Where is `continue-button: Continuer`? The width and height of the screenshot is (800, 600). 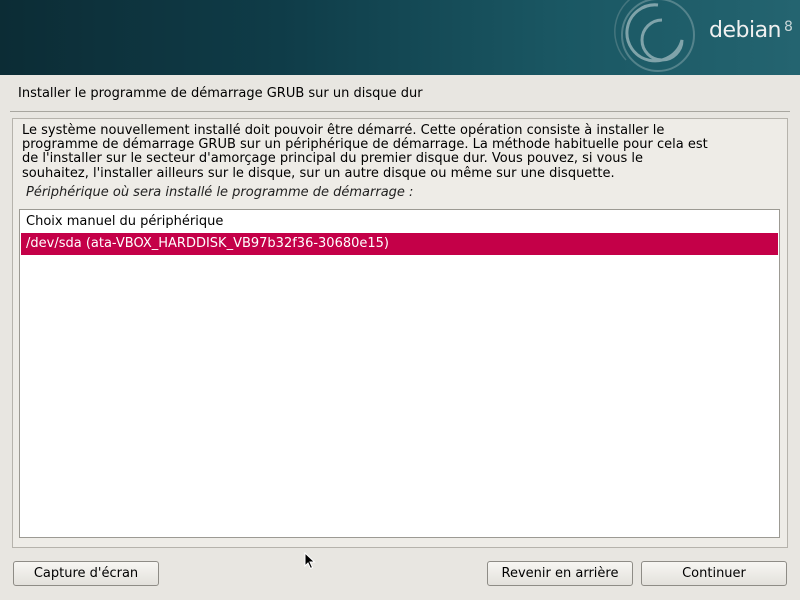
continue-button: Continuer is located at coordinates (714, 573).